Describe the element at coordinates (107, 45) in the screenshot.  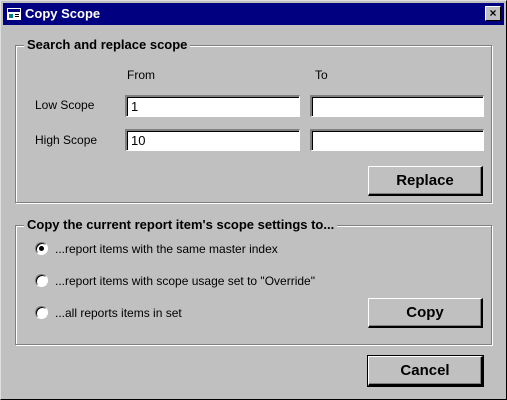
I see `search-replace-group-title: Search and replace scope` at that location.